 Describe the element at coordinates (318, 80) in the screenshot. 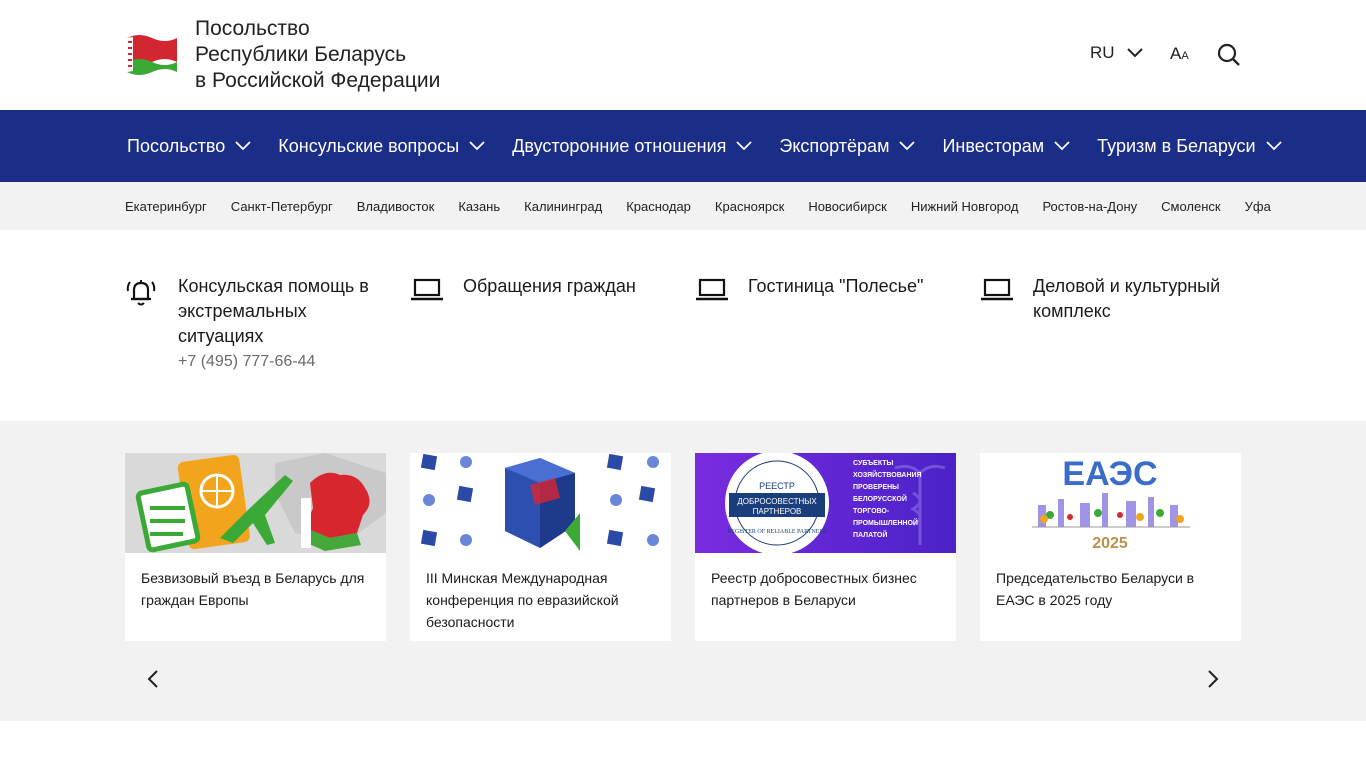

I see `site-title-line3: в Российской Федерации` at that location.